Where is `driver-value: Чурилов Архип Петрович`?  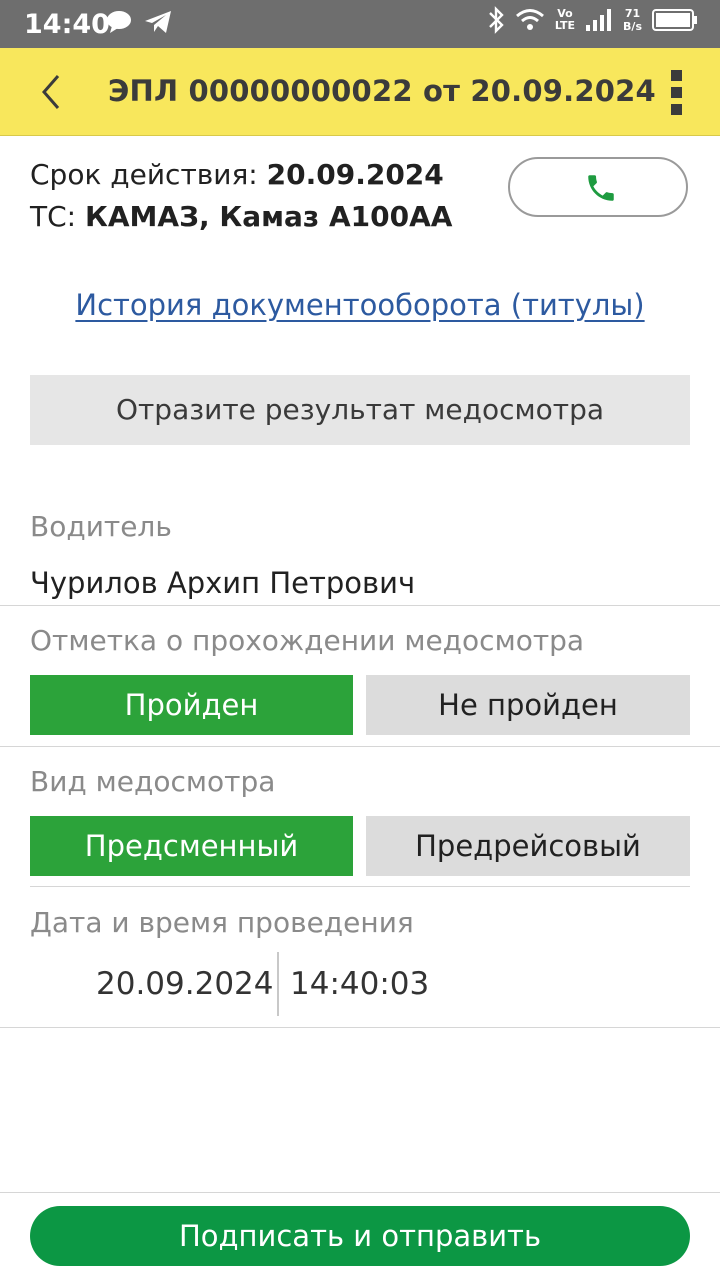
driver-value: Чурилов Архип Петрович is located at coordinates (222, 583).